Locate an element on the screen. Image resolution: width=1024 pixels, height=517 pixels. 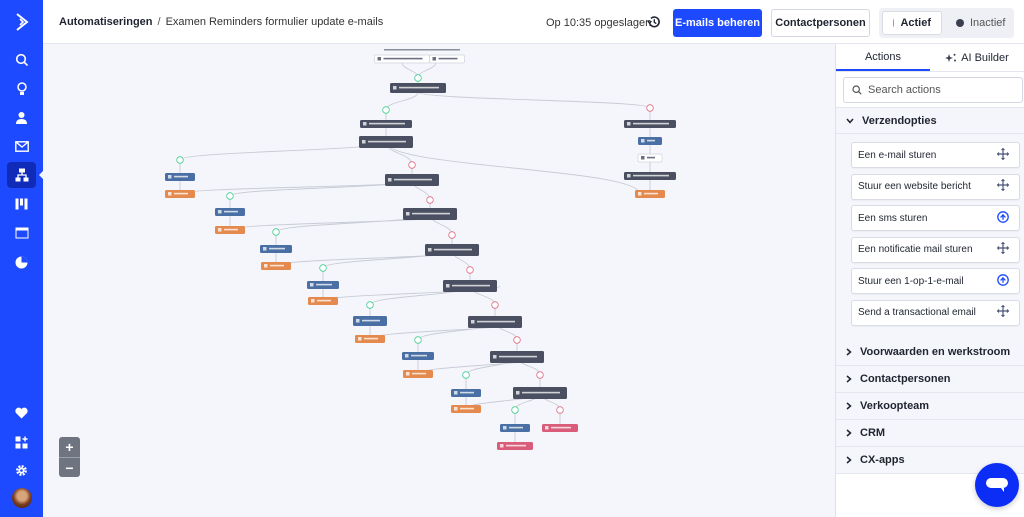
sidebar-item-reports is located at coordinates (21, 262).